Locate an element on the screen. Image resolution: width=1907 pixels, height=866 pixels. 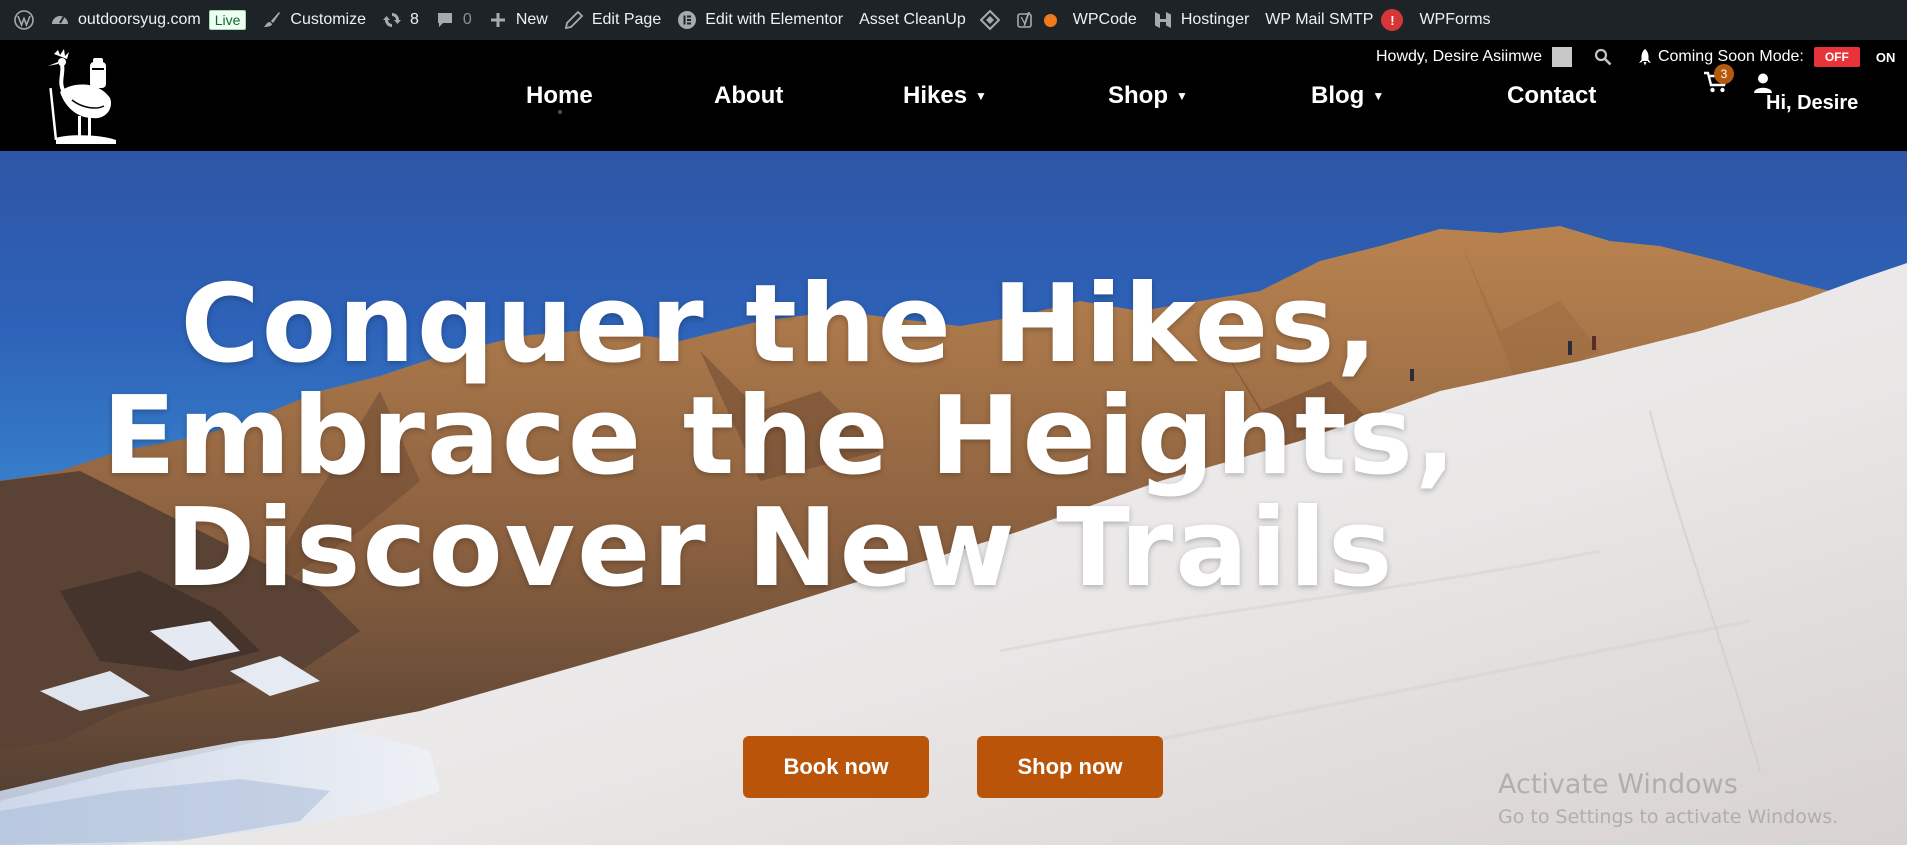
nav-home-label: Home is located at coordinates (559, 95).